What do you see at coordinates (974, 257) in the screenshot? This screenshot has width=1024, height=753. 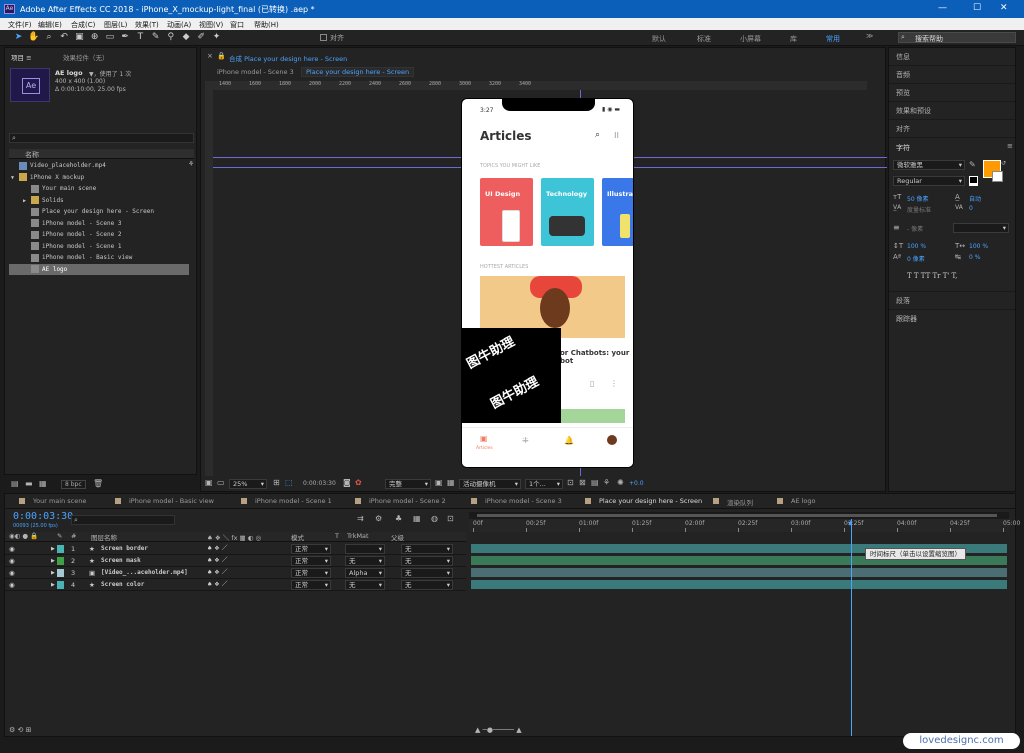 I see `tsume-value: 0 %` at bounding box center [974, 257].